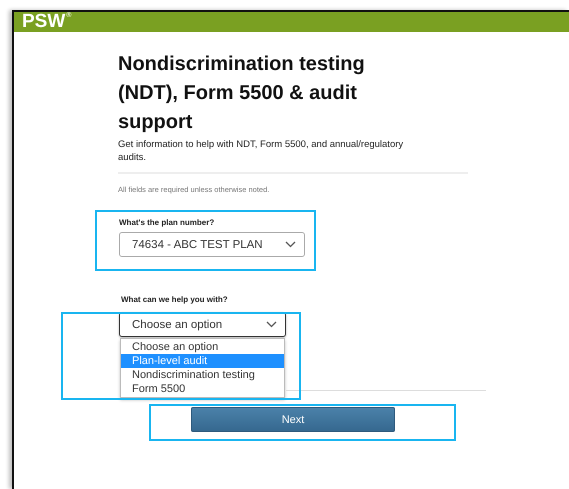  What do you see at coordinates (242, 93) in the screenshot?
I see `page-title: Nondiscrimination testing (NDT), Form 5500 & audit support` at bounding box center [242, 93].